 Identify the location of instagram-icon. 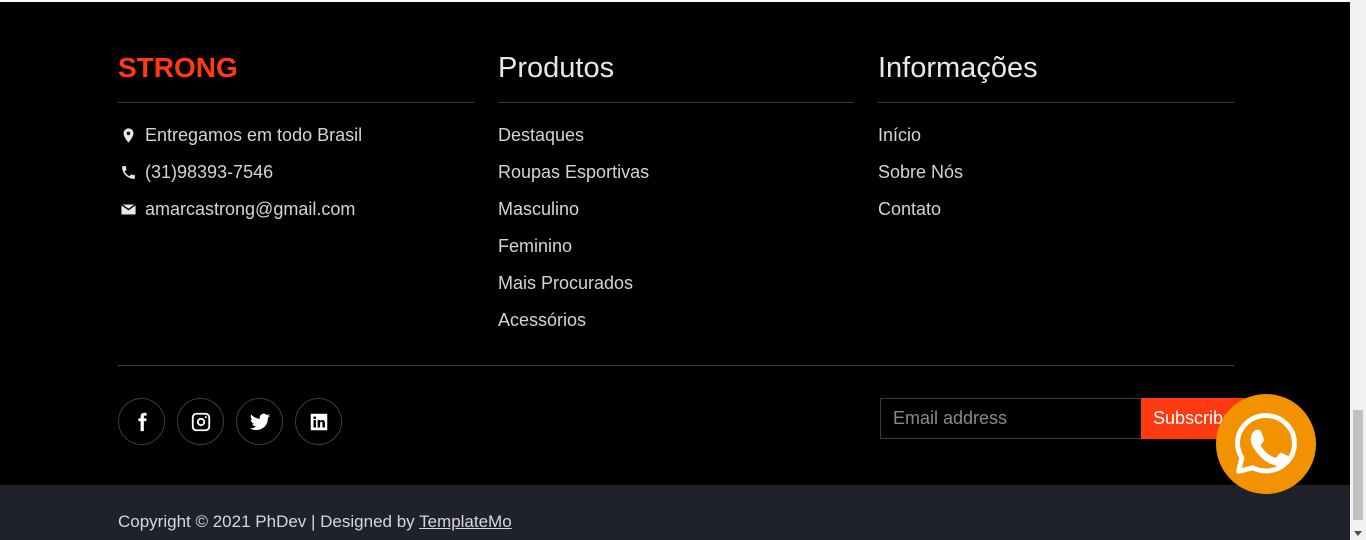
(200, 421).